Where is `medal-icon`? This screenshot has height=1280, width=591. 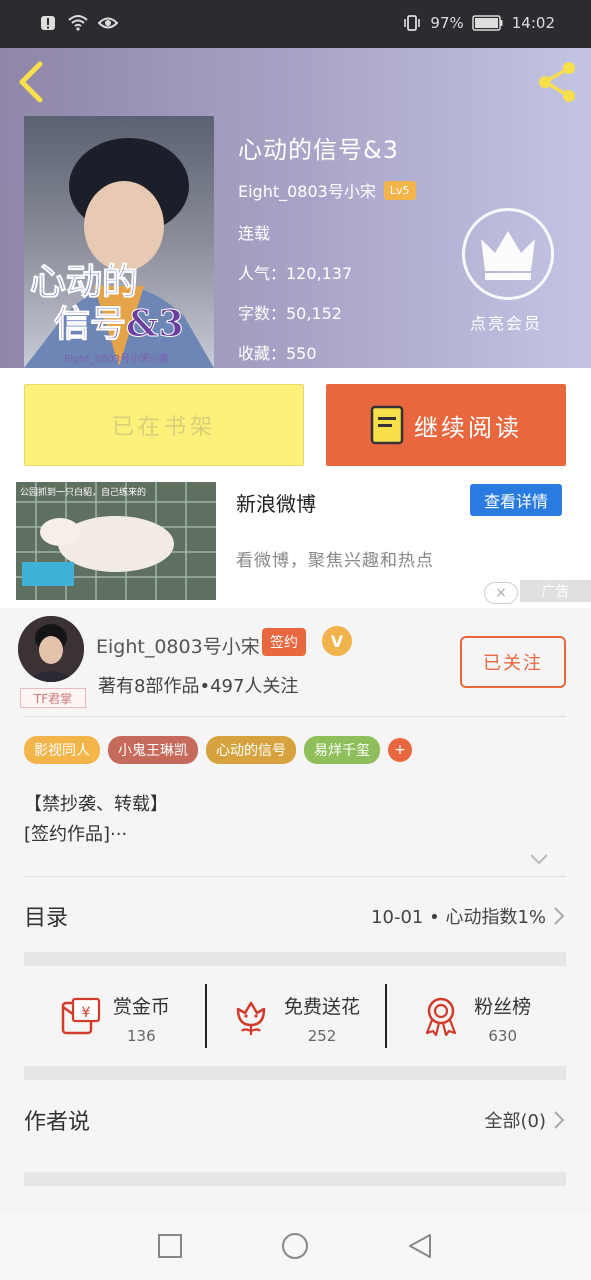 medal-icon is located at coordinates (441, 1018).